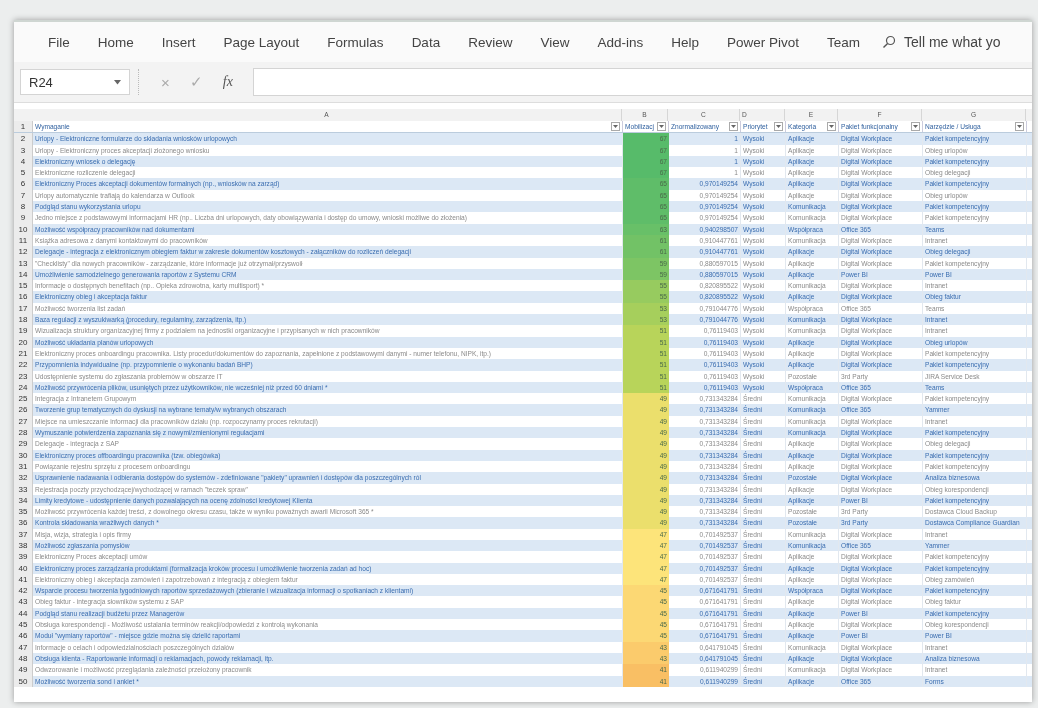  I want to click on row-number: 26, so click(23, 410).